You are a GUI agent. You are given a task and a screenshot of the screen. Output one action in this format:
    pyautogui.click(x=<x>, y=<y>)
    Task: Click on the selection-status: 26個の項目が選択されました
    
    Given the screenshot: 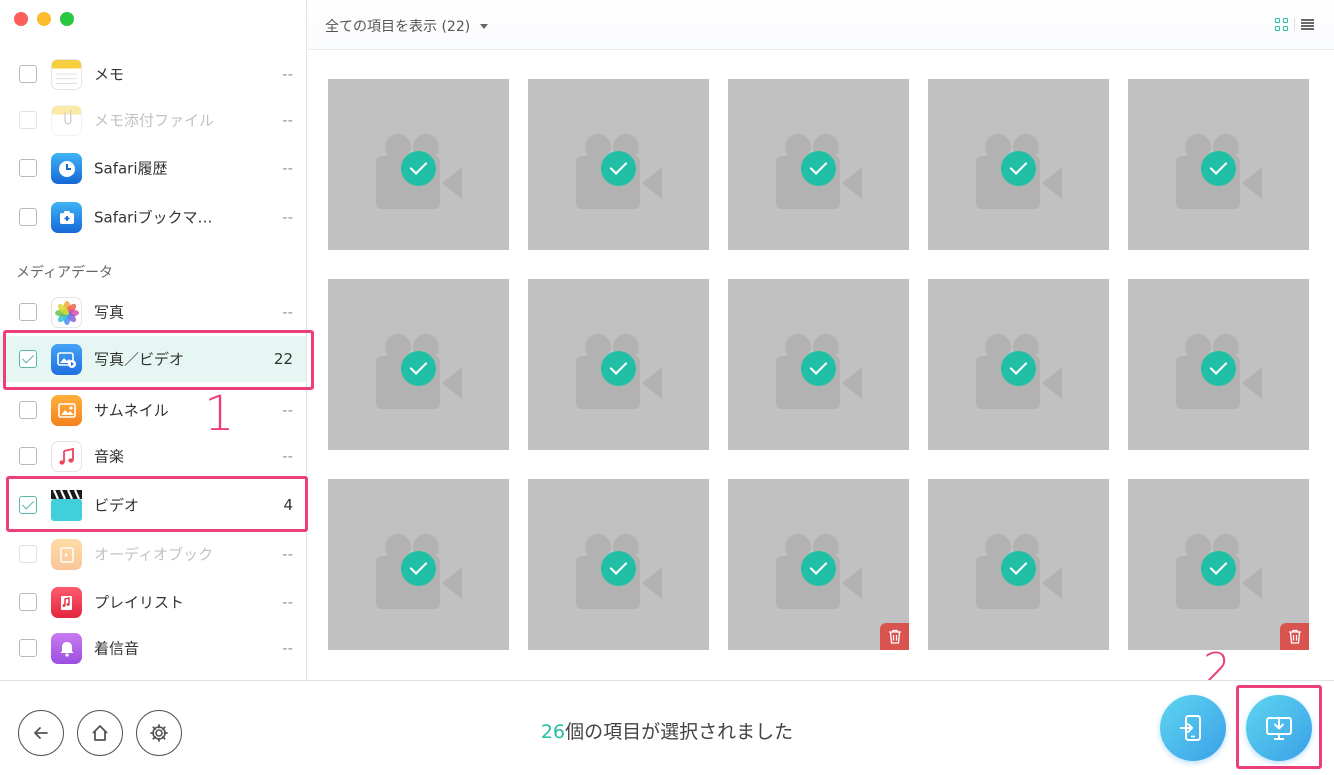 What is the action you would take?
    pyautogui.click(x=667, y=730)
    